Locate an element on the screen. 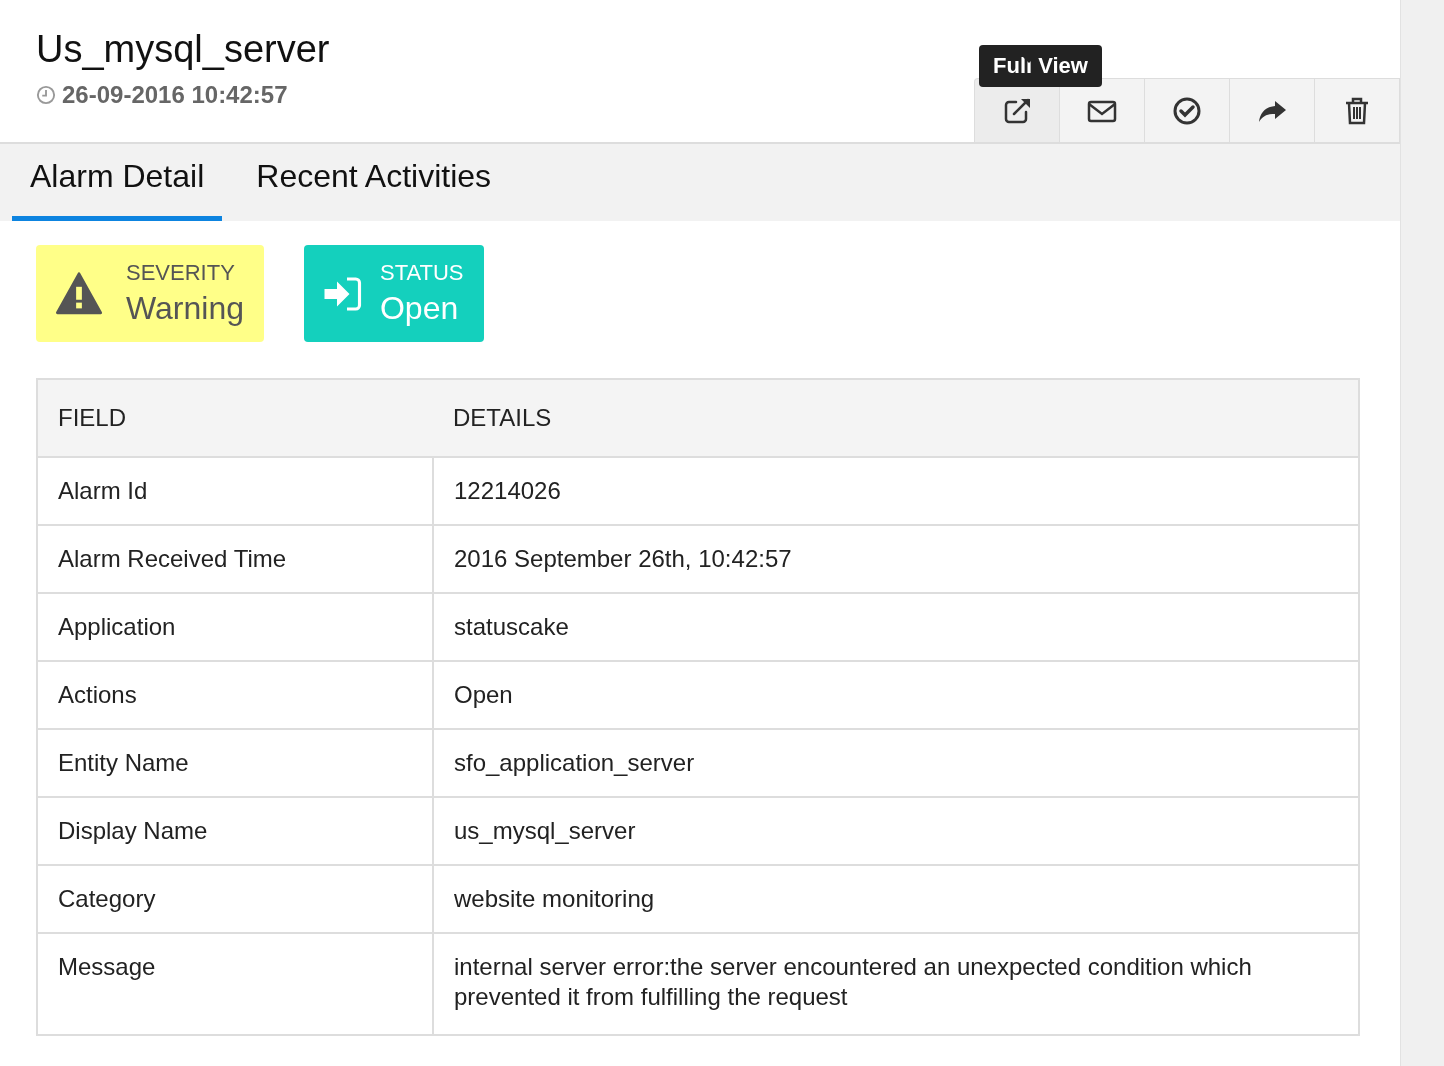 The image size is (1444, 1066). table-cell: Message is located at coordinates (235, 984).